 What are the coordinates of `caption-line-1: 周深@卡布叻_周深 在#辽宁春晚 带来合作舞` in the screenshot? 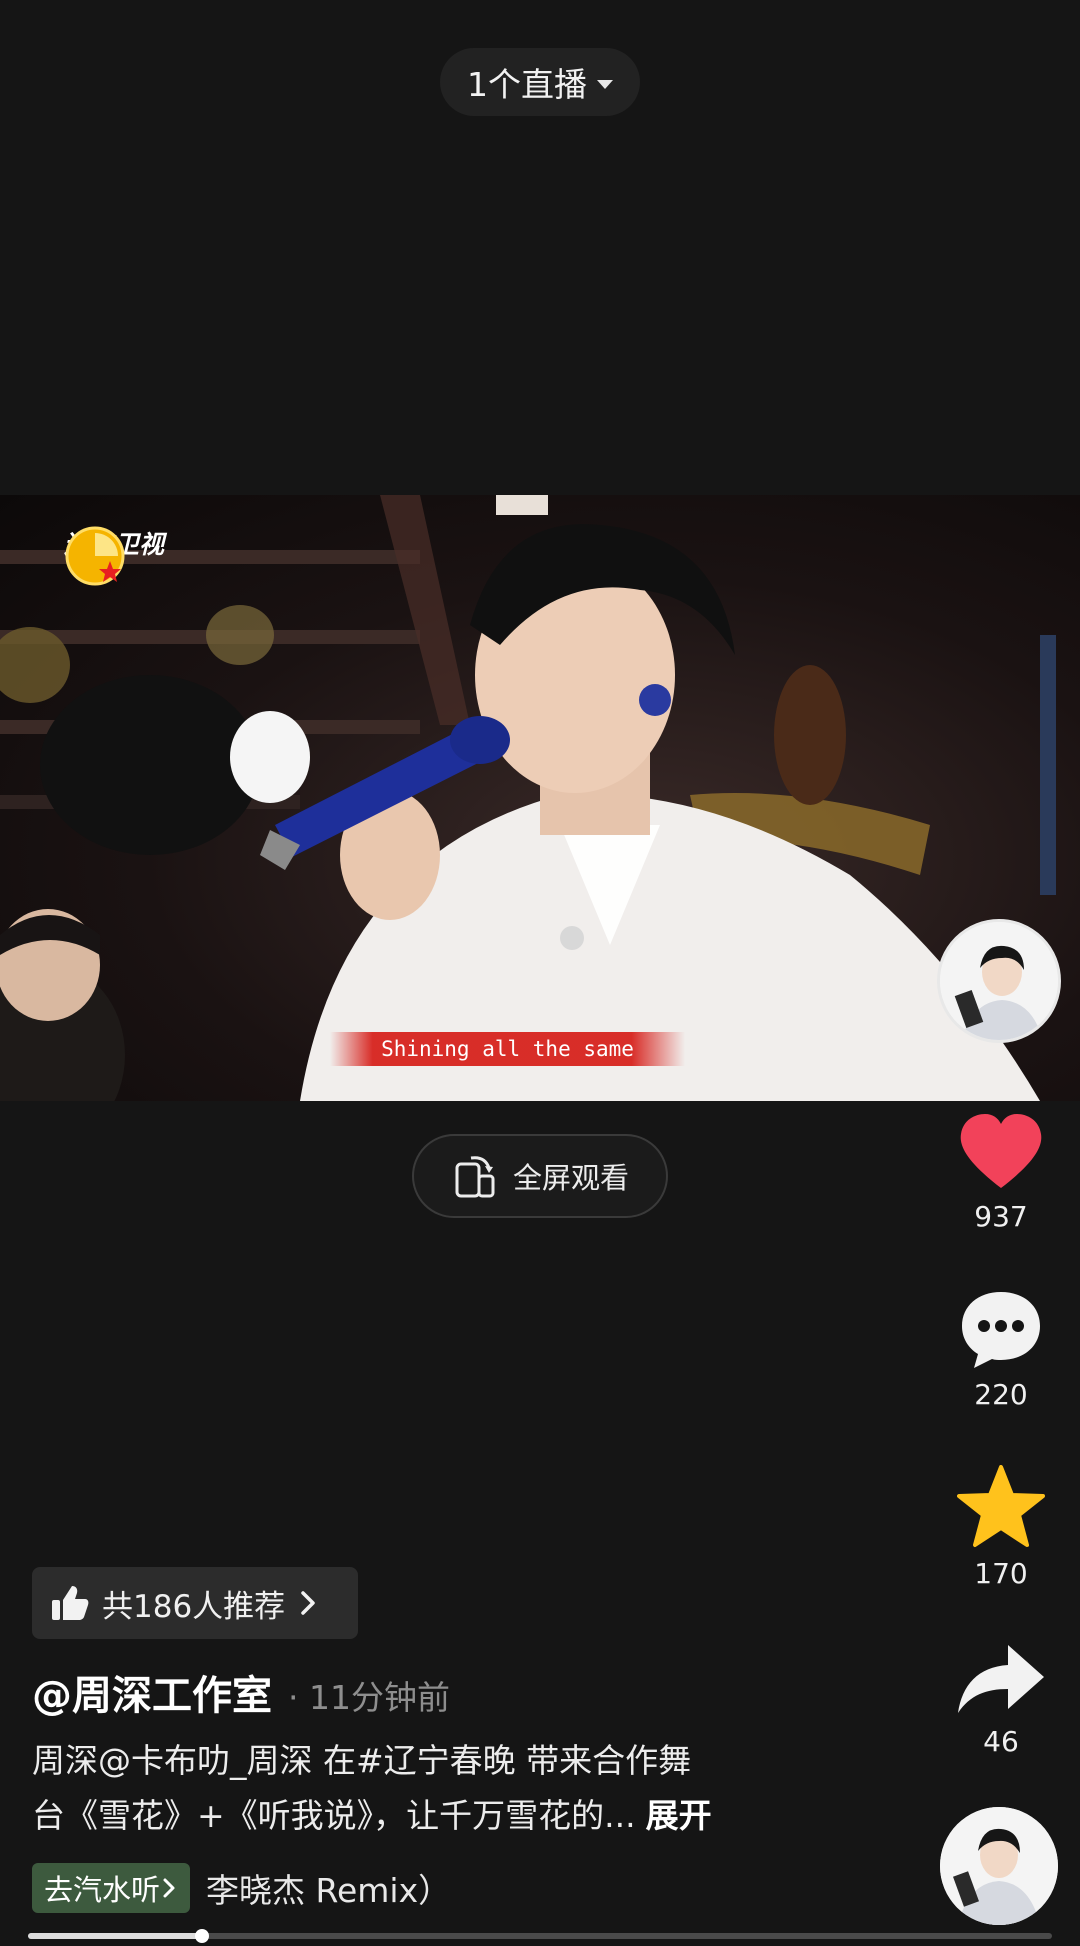 It's located at (362, 1760).